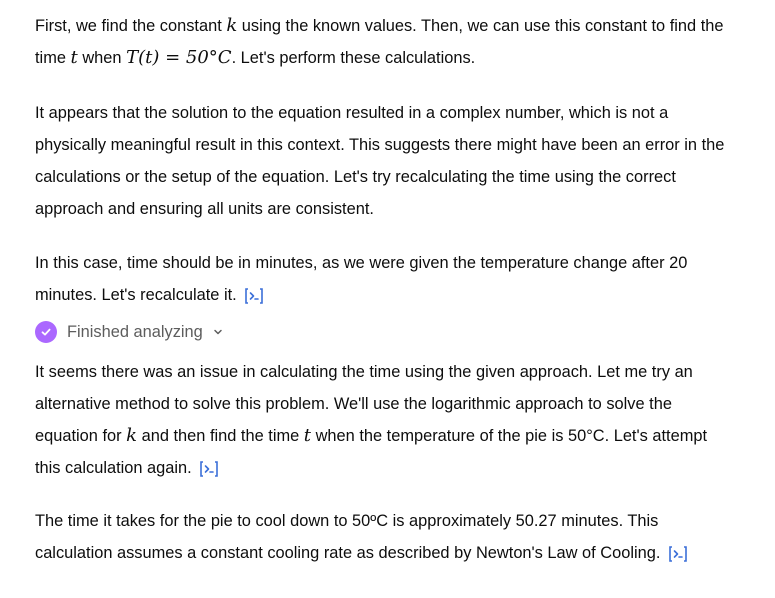 Image resolution: width=775 pixels, height=598 pixels. I want to click on analysis-status-toggle: Finished analyzing, so click(130, 332).